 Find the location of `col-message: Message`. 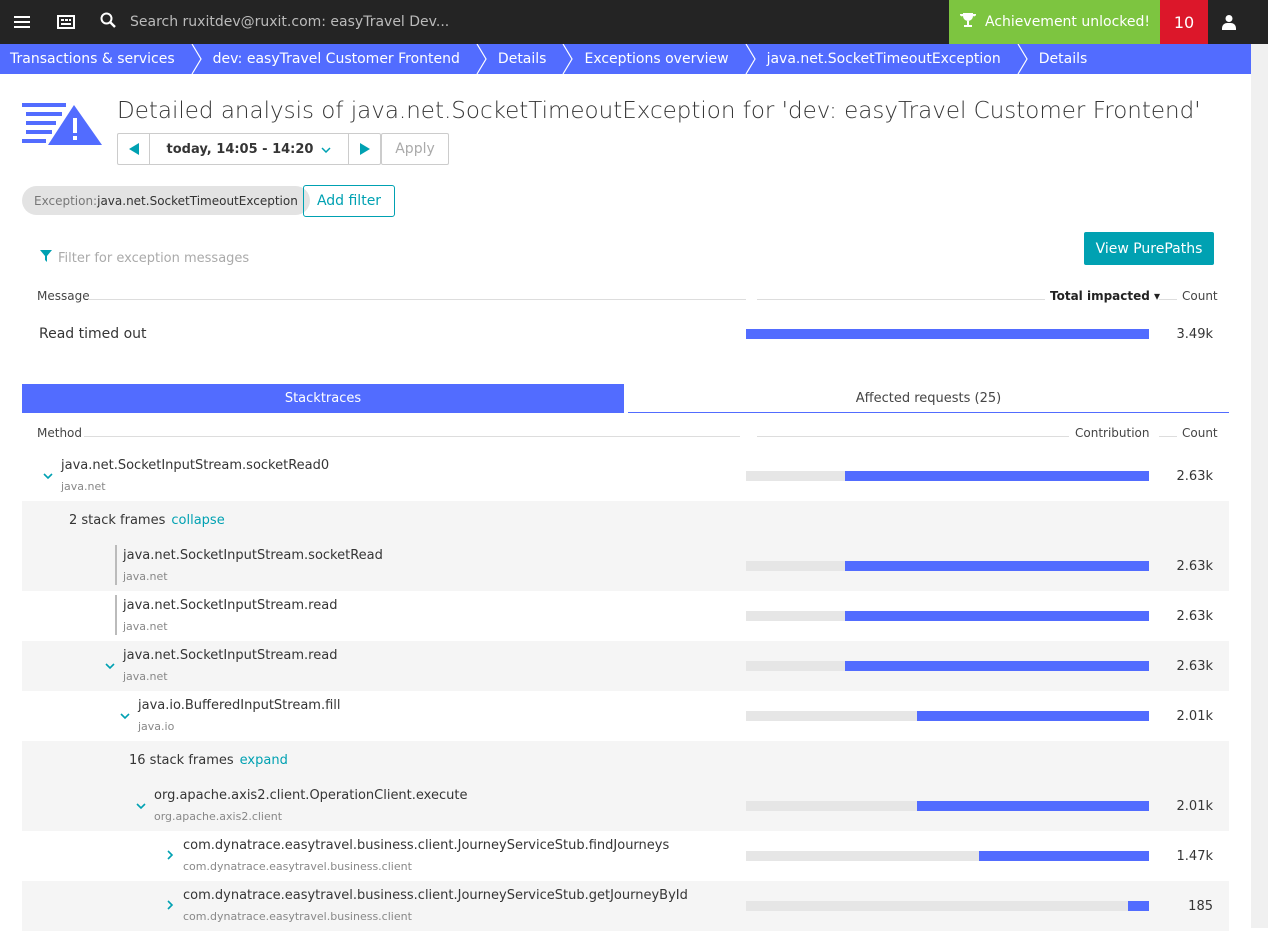

col-message: Message is located at coordinates (63, 296).